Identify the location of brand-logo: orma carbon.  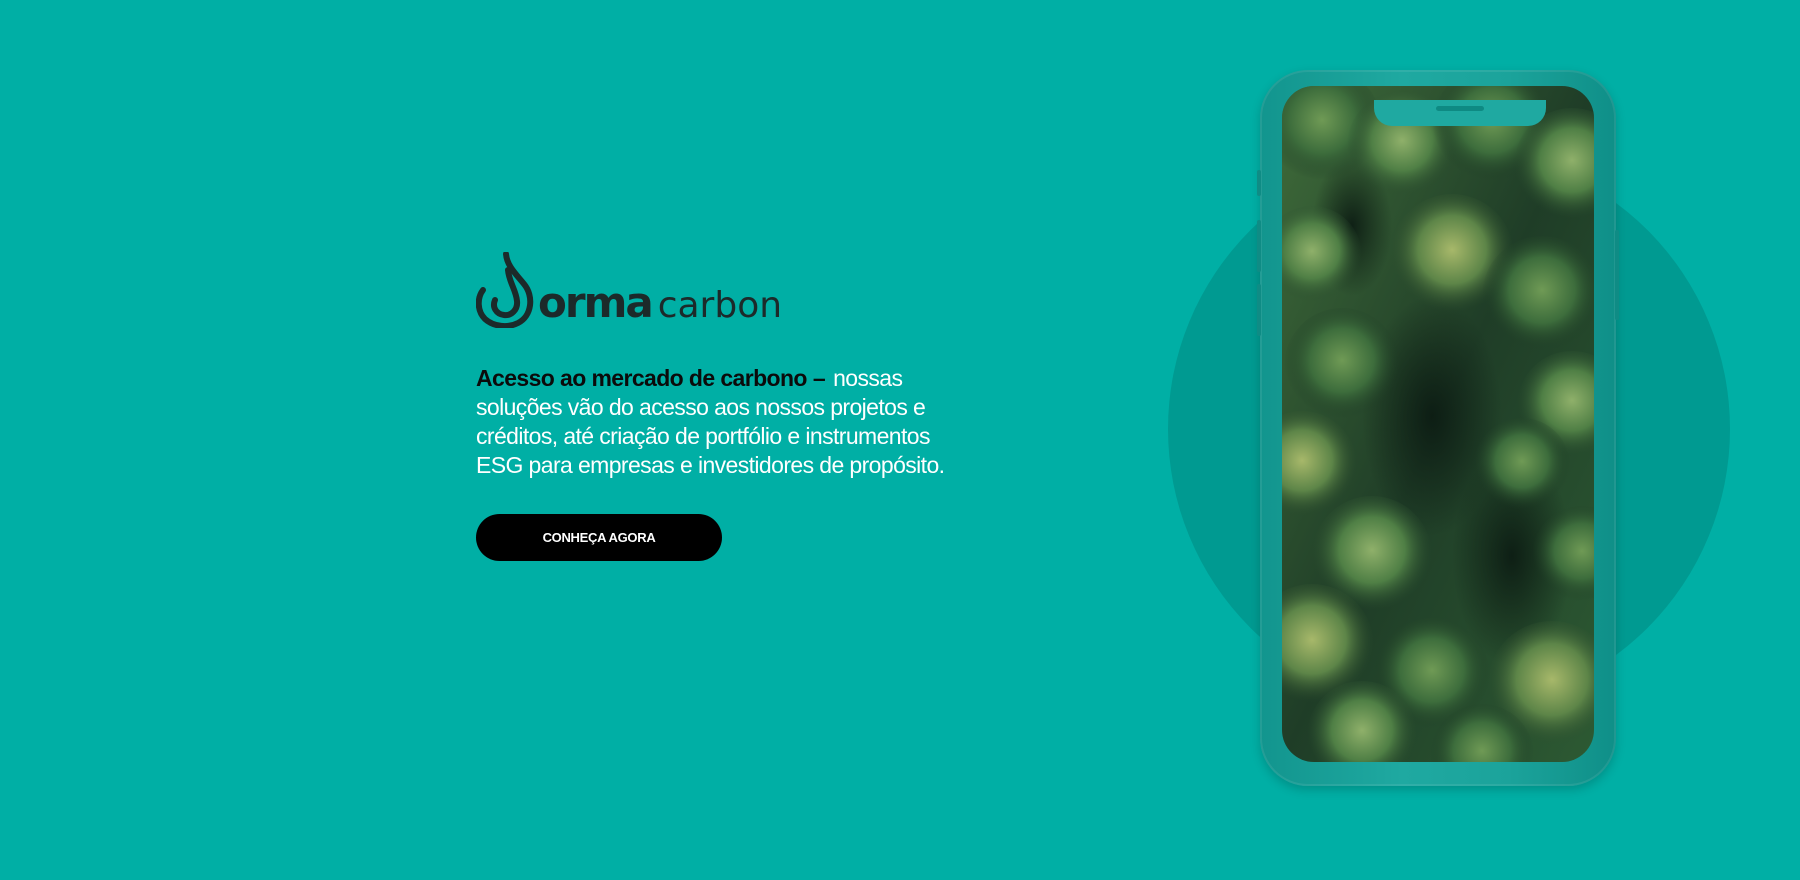
(629, 290).